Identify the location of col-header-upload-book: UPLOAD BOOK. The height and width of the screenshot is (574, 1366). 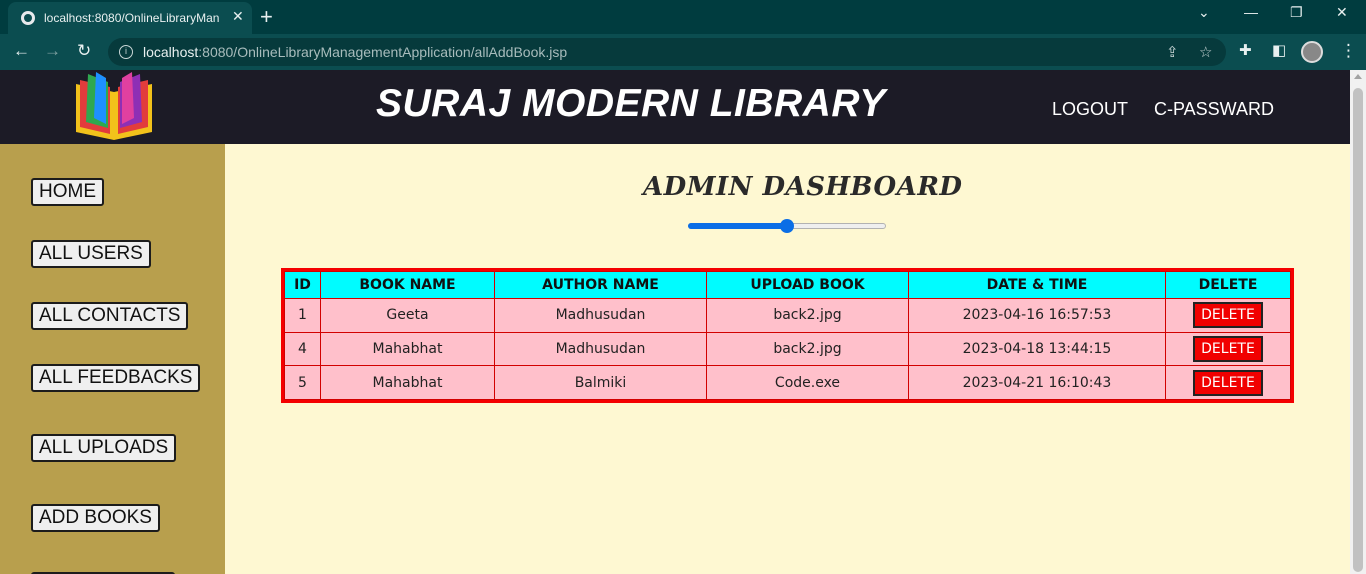
(807, 285).